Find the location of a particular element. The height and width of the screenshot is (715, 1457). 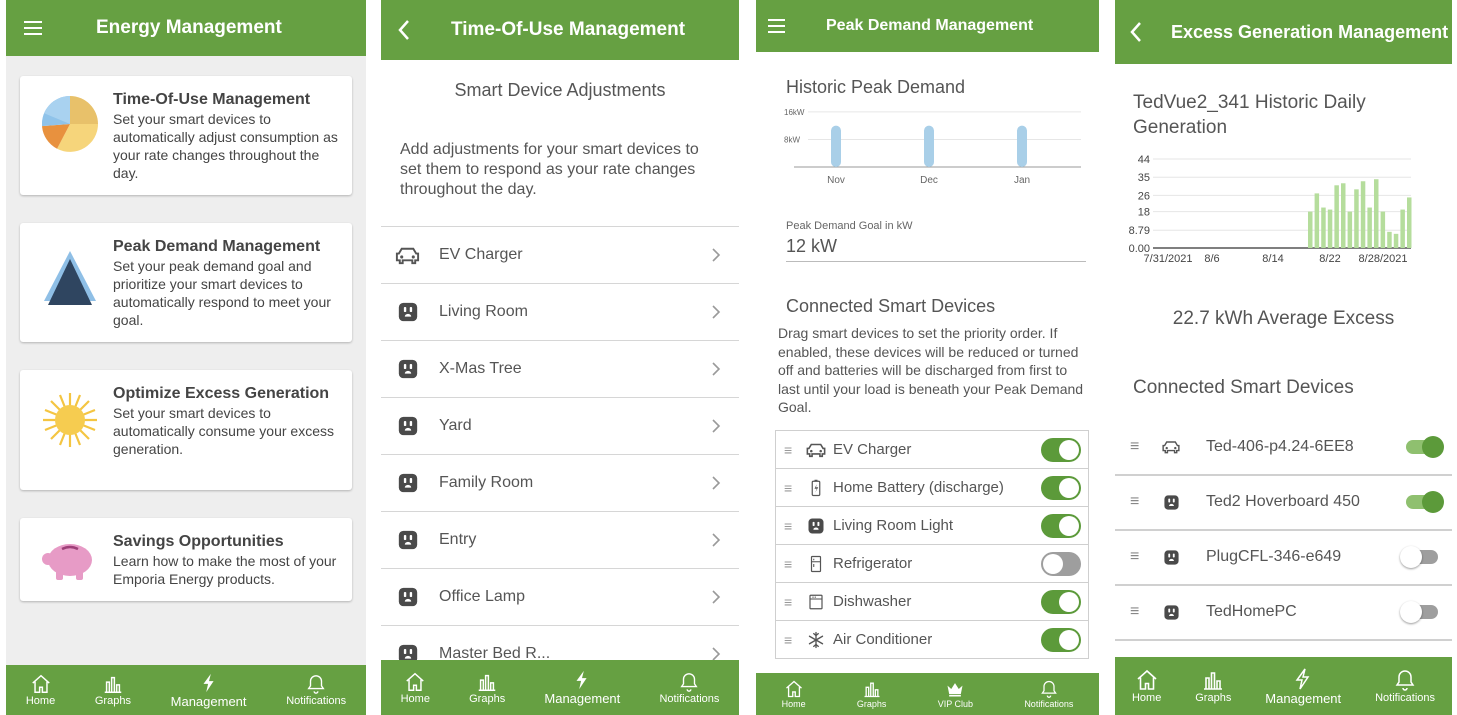

bottom-navigation: Home Graphs VIP Club Notifications is located at coordinates (927, 694).